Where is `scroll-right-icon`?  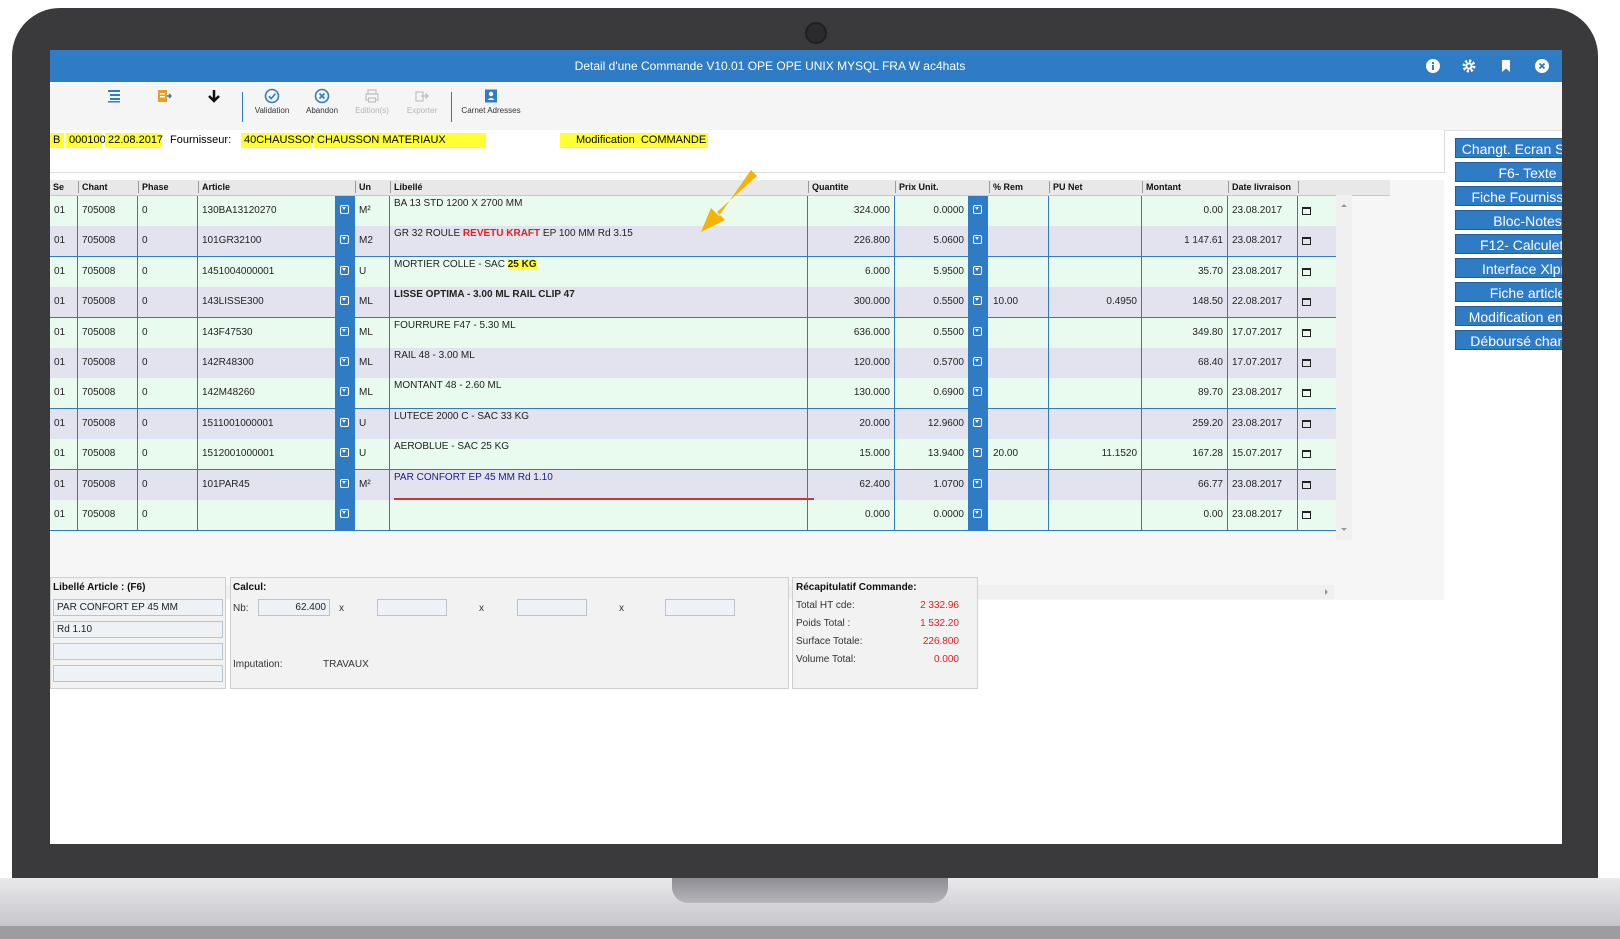 scroll-right-icon is located at coordinates (1326, 592).